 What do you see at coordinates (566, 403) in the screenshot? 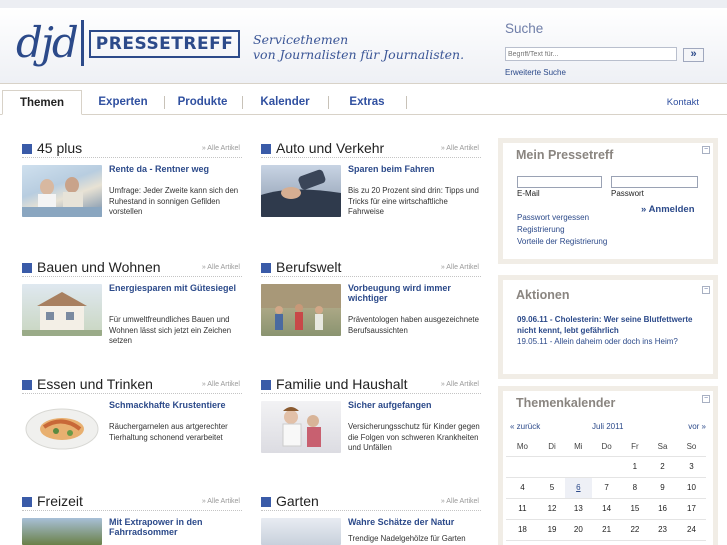
I see `calendar-box-title: Themenkalender` at bounding box center [566, 403].